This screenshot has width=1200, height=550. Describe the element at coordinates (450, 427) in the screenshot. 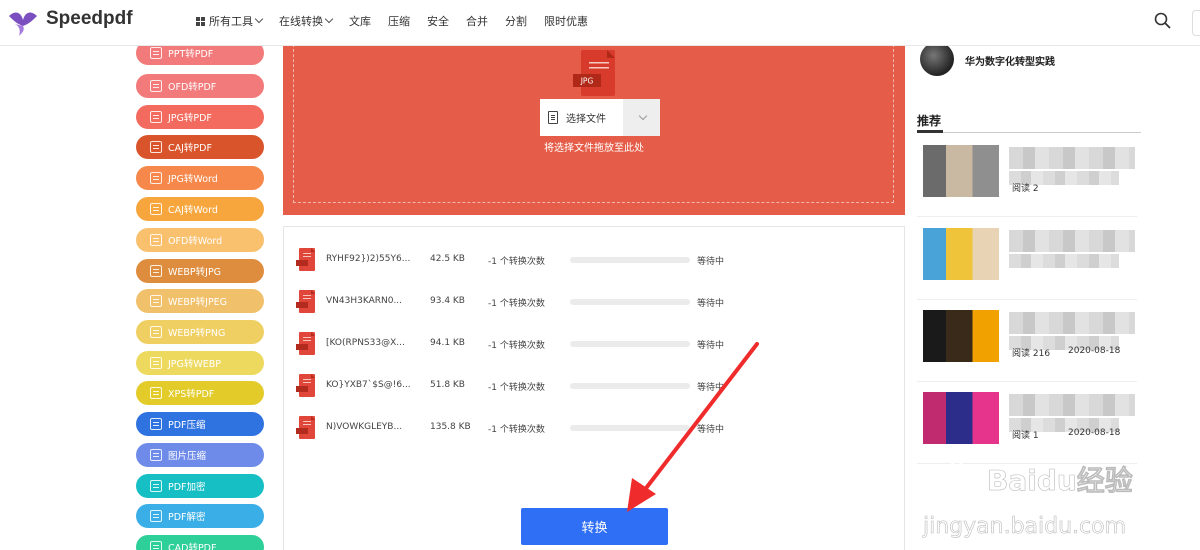

I see `file-size: 135.8 KB` at that location.